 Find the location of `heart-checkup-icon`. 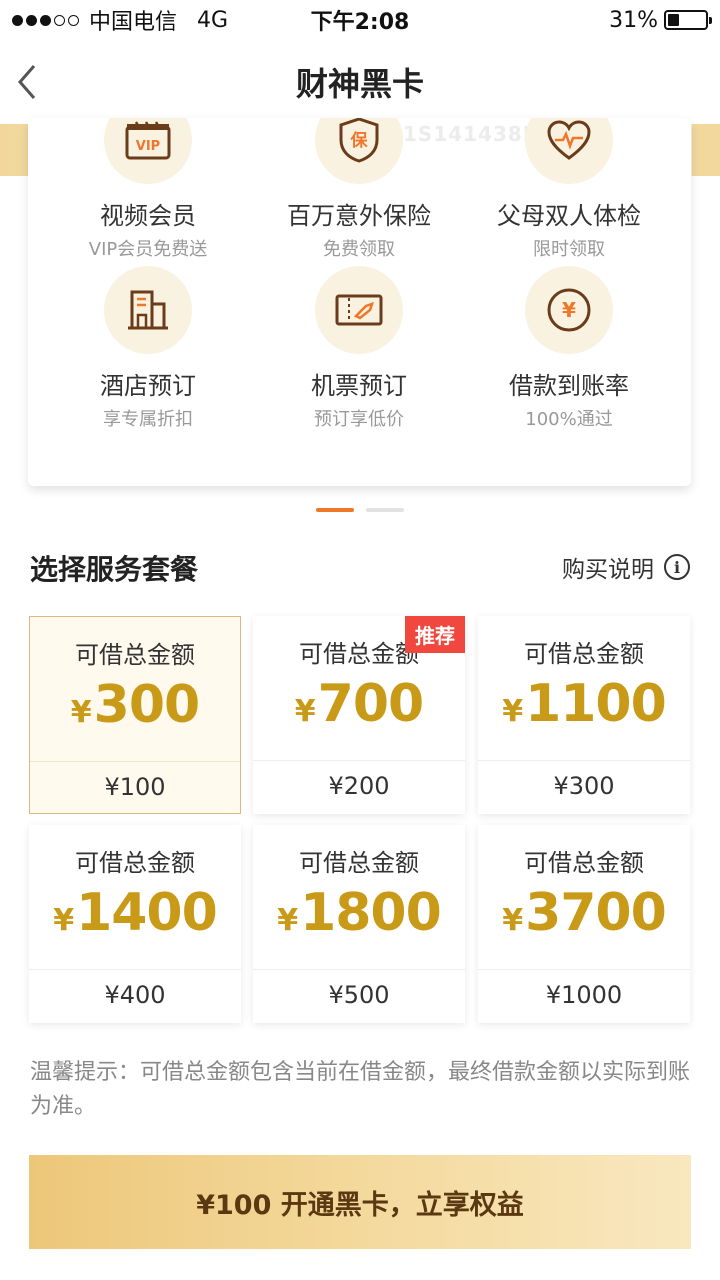

heart-checkup-icon is located at coordinates (569, 151).